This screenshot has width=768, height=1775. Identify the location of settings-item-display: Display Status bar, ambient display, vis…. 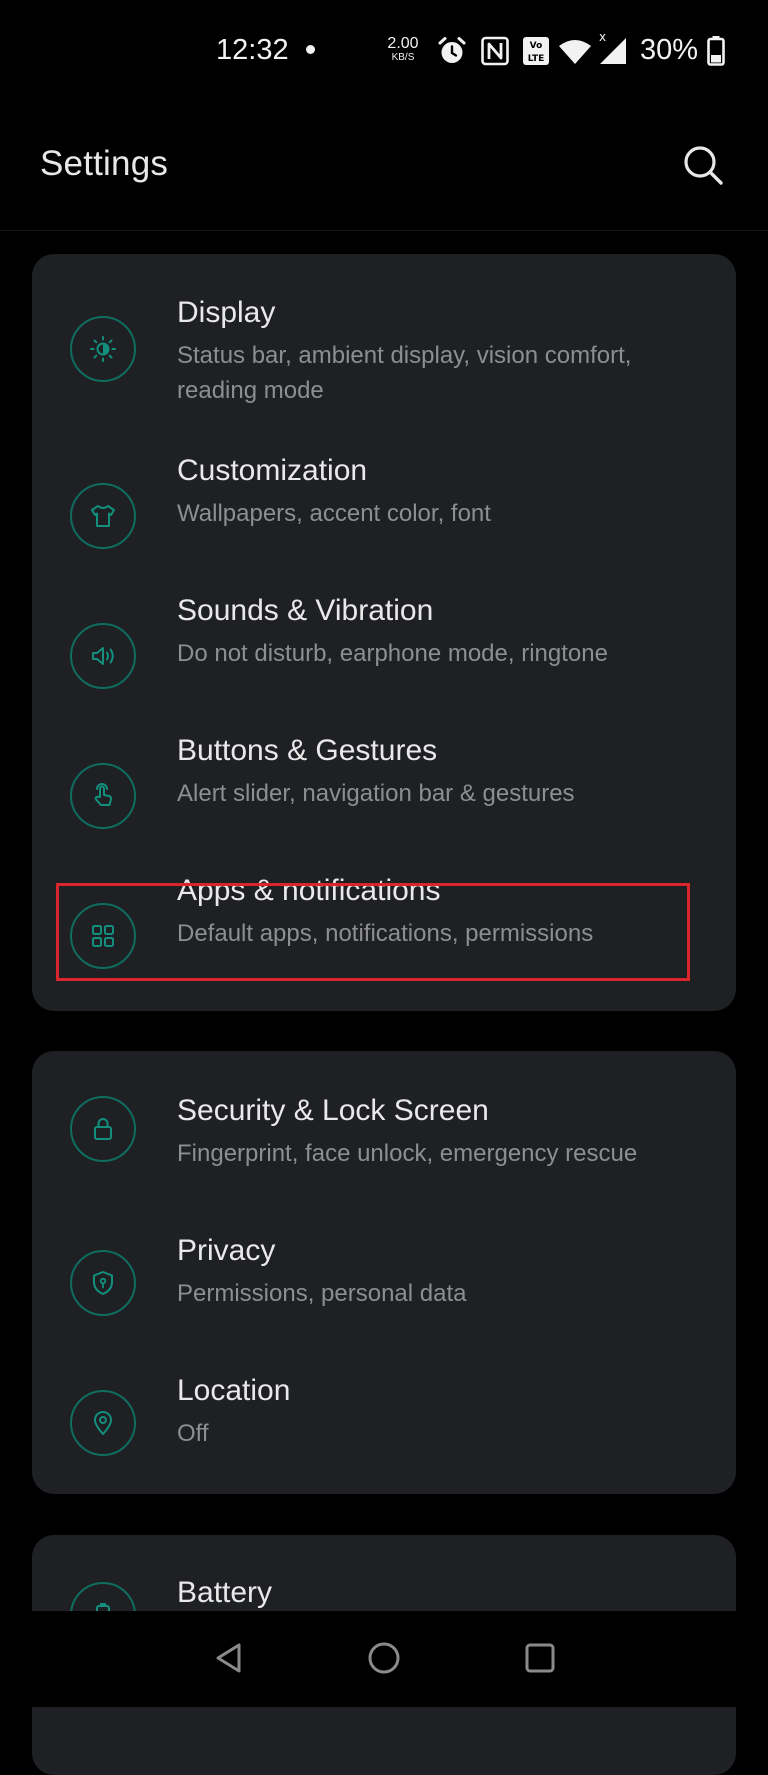
(384, 339).